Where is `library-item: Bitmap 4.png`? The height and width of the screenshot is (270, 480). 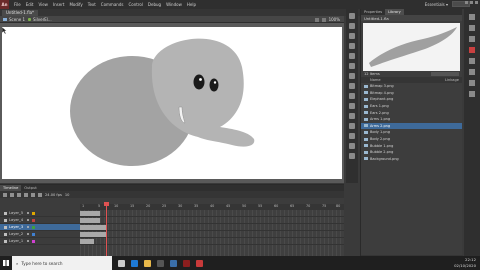 library-item: Bitmap 4.png is located at coordinates (411, 93).